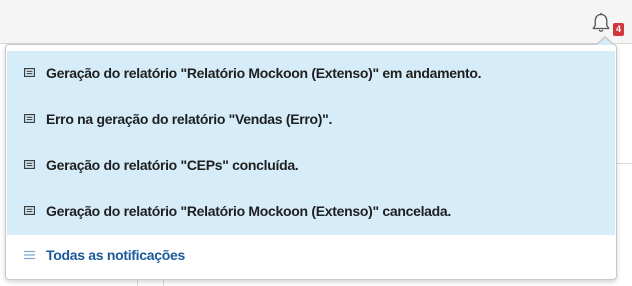 This screenshot has height=286, width=632. Describe the element at coordinates (601, 22) in the screenshot. I see `bell-icon` at that location.